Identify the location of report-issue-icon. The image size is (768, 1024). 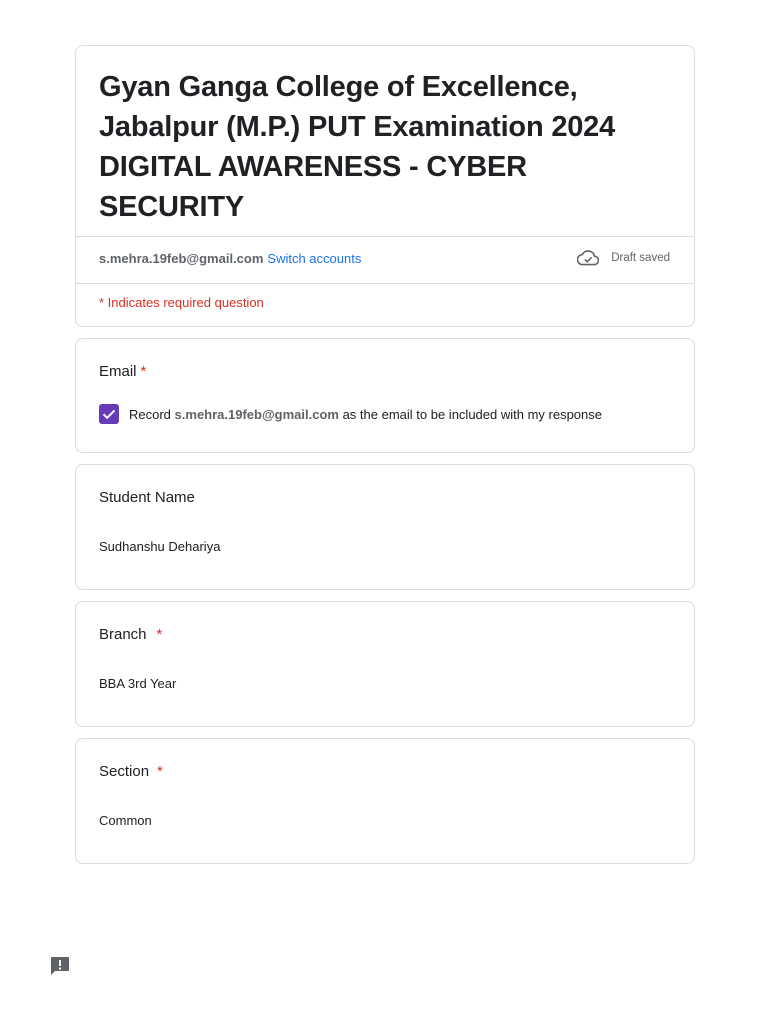
(60, 966).